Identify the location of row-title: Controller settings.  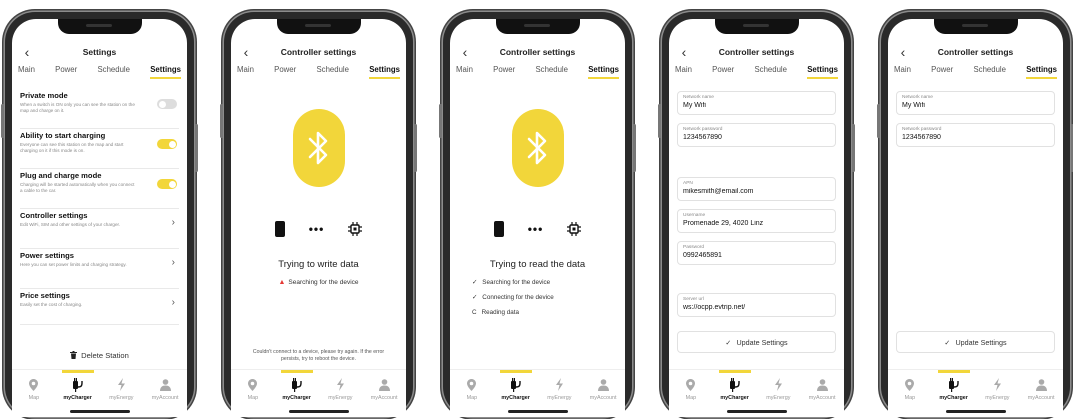
(54, 215).